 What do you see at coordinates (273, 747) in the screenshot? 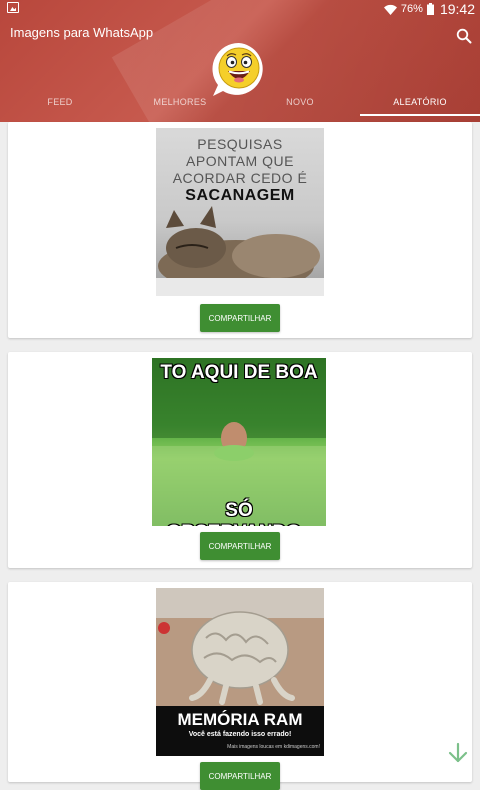
I see `meme-credit-text: Mais imagens loucas em kdimagens.com!` at bounding box center [273, 747].